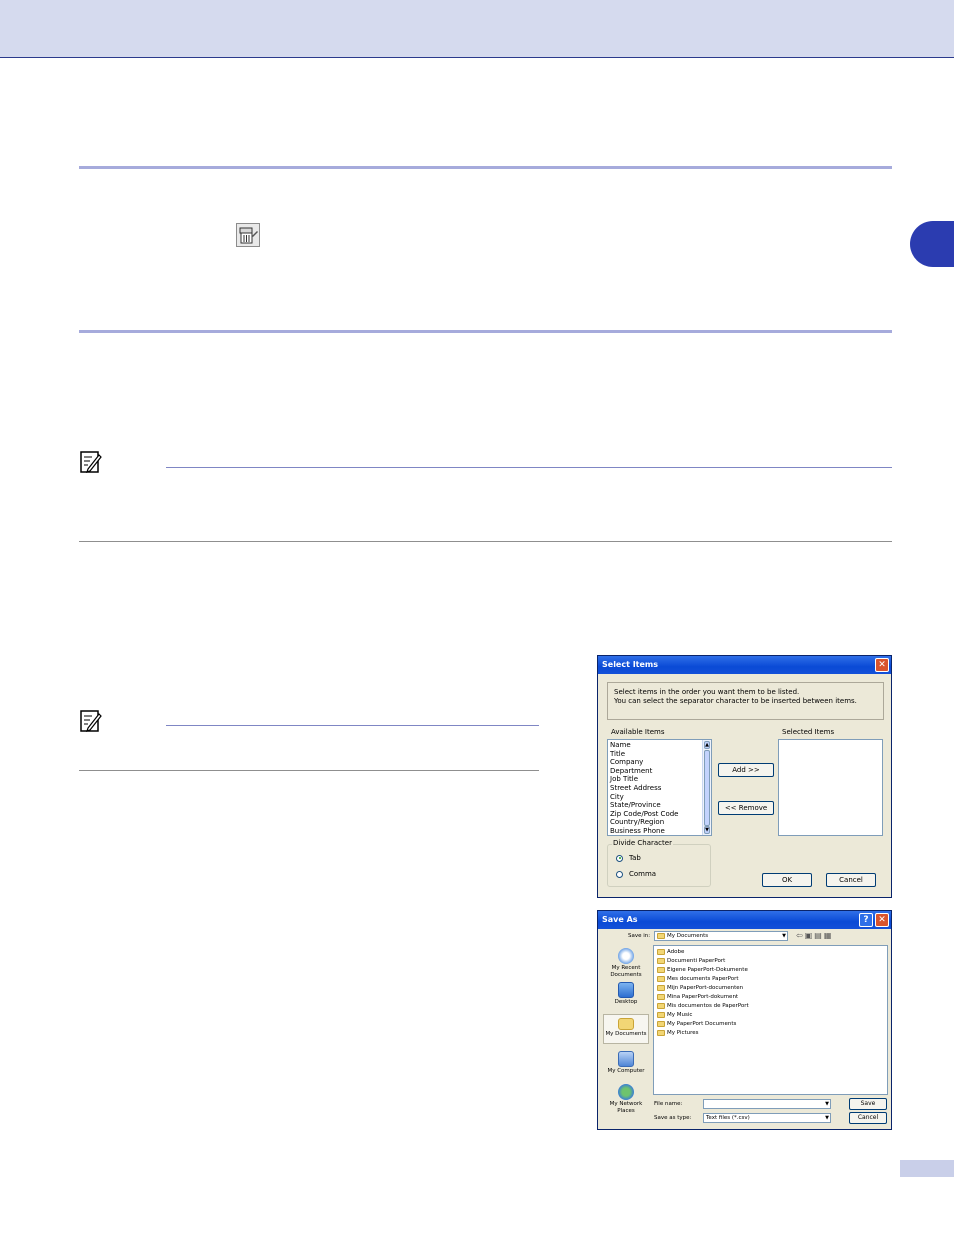 The image size is (954, 1235). Describe the element at coordinates (619, 874) in the screenshot. I see `radio-unselected-icon` at that location.